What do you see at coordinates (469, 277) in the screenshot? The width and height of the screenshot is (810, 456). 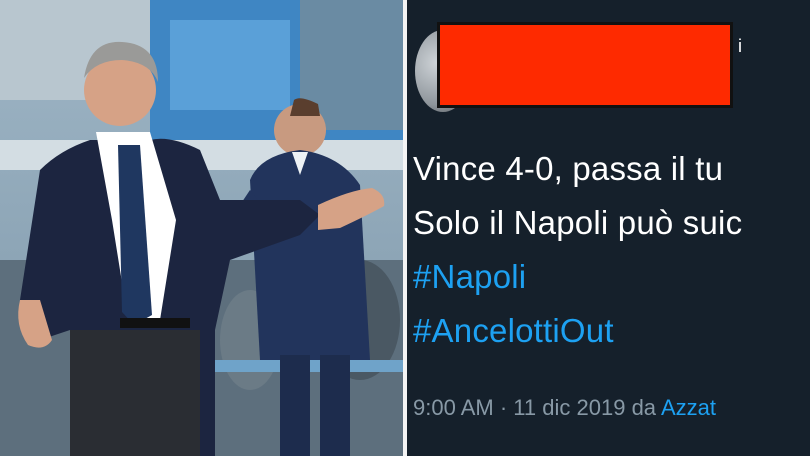 I see `hashtag-napoli: #Napoli` at bounding box center [469, 277].